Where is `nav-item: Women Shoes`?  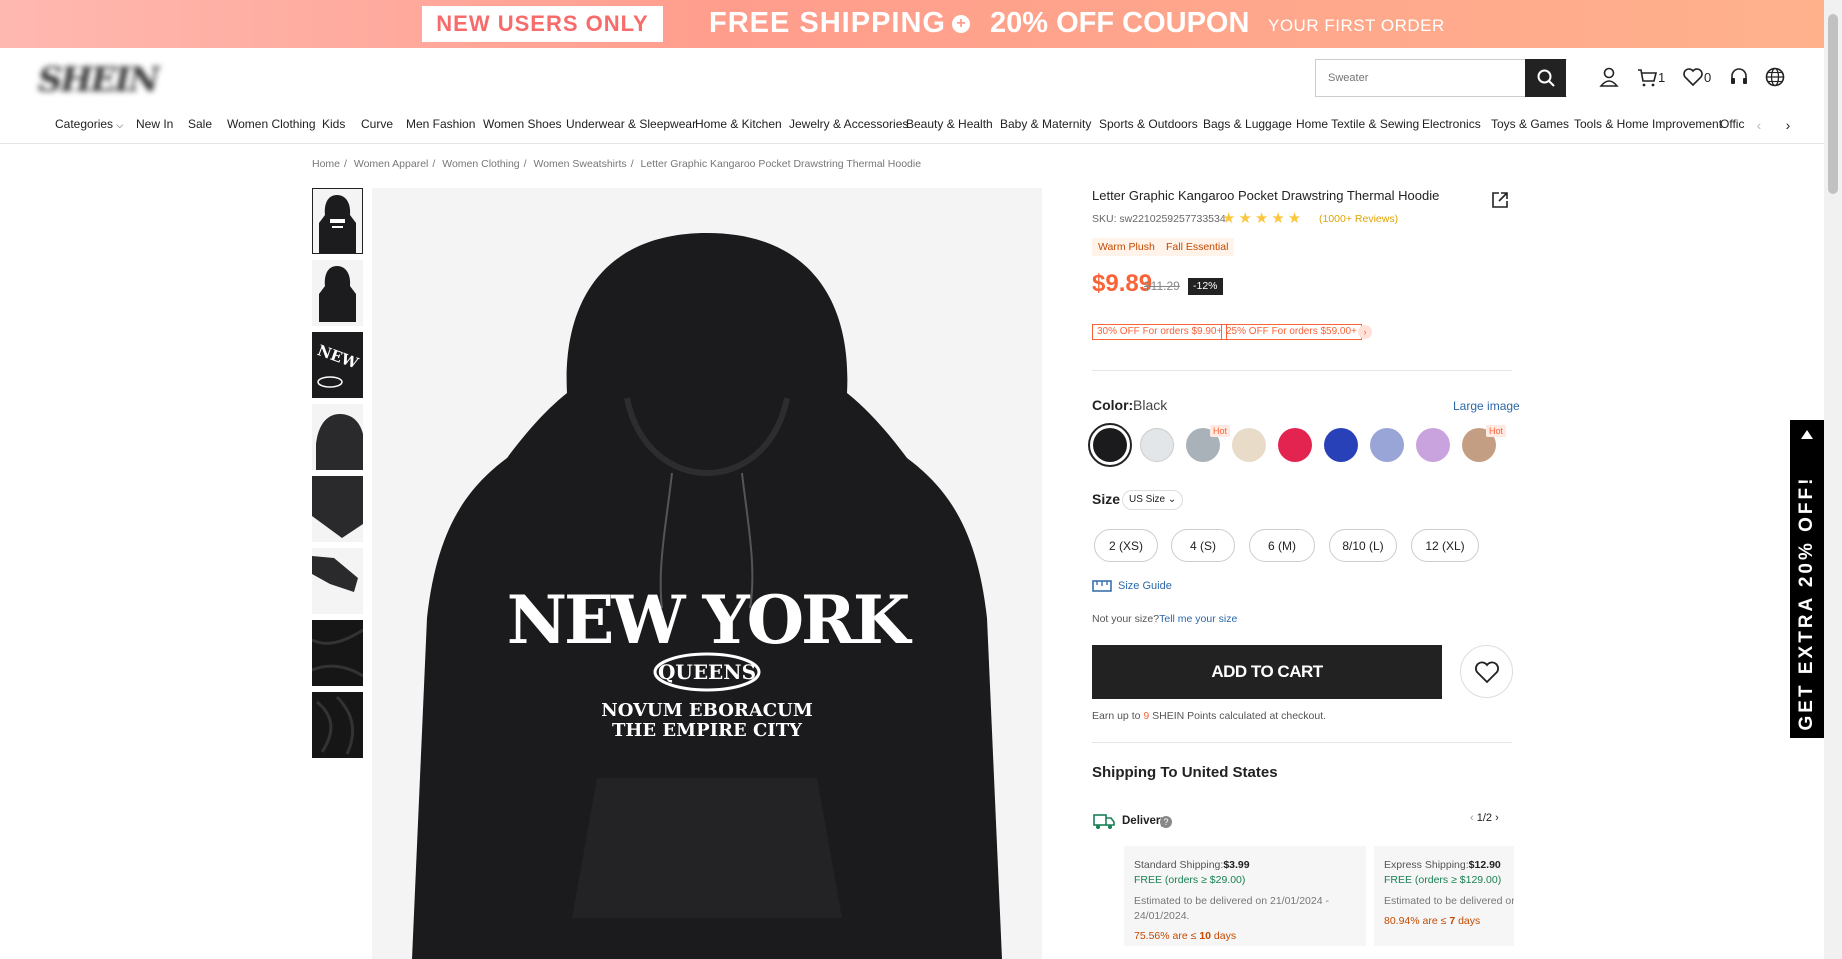 nav-item: Women Shoes is located at coordinates (522, 124).